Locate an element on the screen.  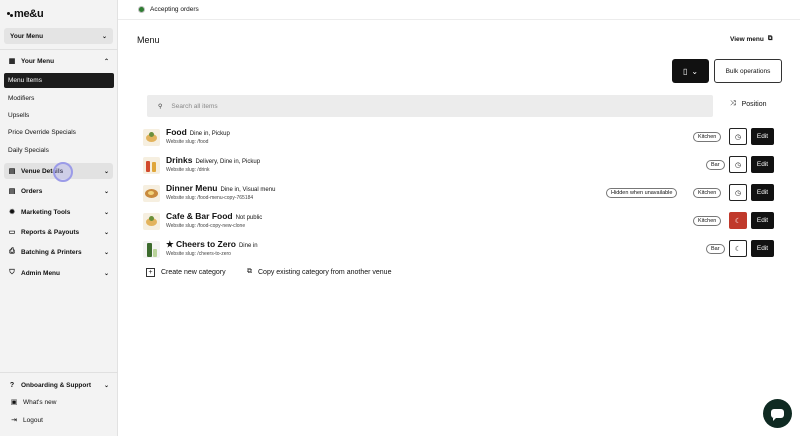
chat-support-button is located at coordinates (777, 413).